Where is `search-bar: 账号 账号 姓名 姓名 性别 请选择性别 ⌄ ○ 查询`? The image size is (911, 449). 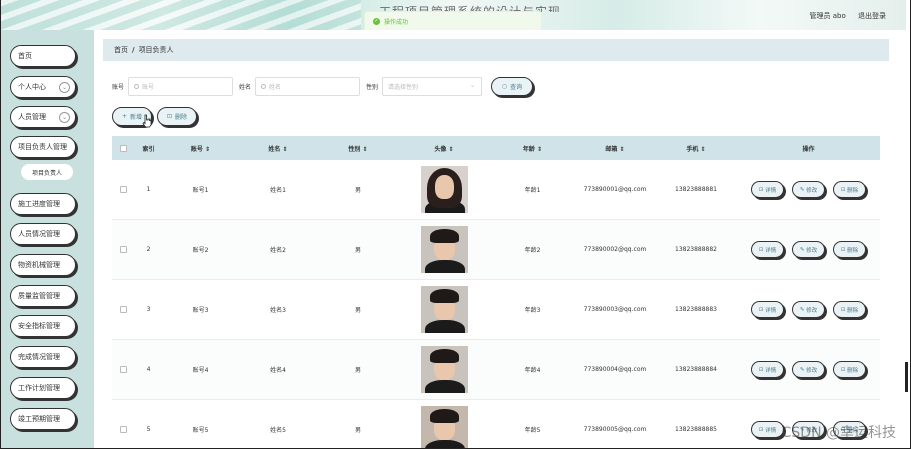 search-bar: 账号 账号 姓名 姓名 性别 请选择性别 ⌄ ○ 查询 is located at coordinates (323, 86).